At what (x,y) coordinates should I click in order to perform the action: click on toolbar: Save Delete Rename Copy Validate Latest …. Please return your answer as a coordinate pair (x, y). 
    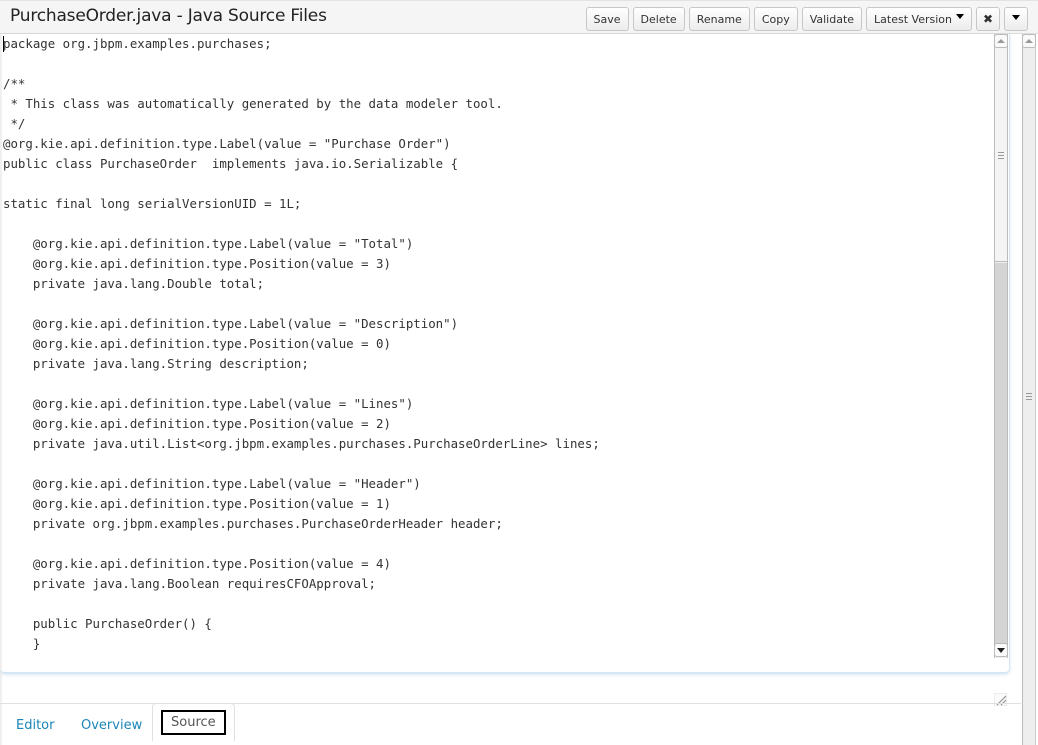
    Looking at the image, I should click on (806, 19).